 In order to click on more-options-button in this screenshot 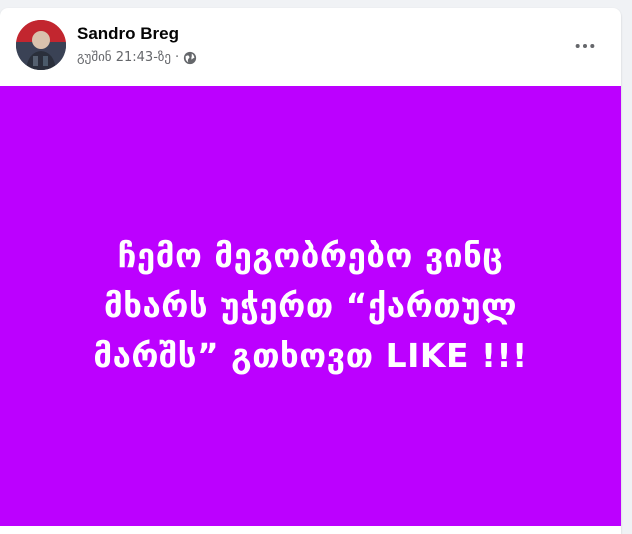, I will do `click(585, 46)`.